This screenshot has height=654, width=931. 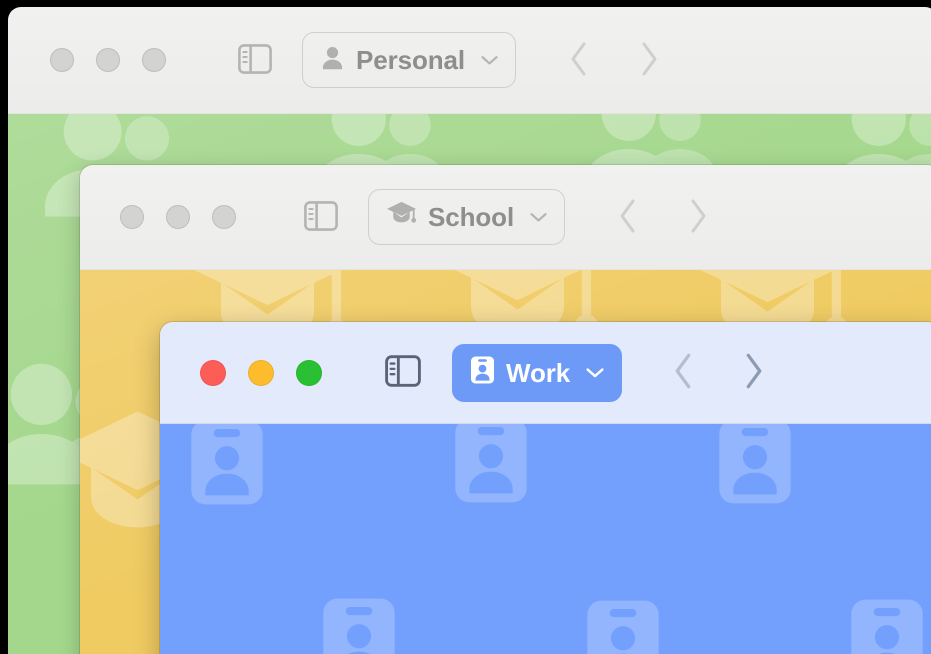 What do you see at coordinates (718, 373) in the screenshot?
I see `navigation-buttons-work` at bounding box center [718, 373].